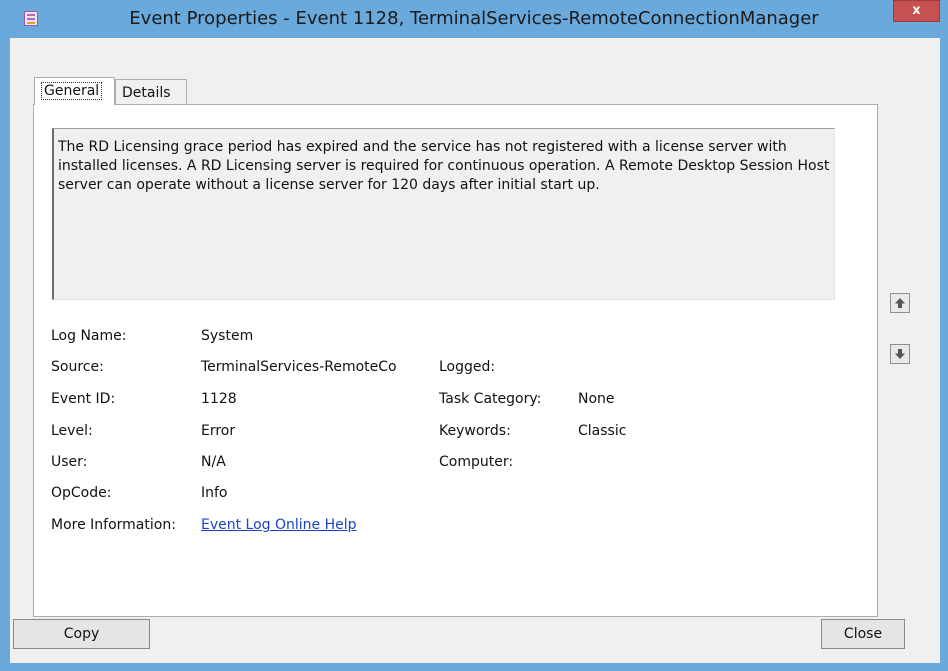 The width and height of the screenshot is (948, 671). What do you see at coordinates (916, 11) in the screenshot?
I see `close-window-button: x` at bounding box center [916, 11].